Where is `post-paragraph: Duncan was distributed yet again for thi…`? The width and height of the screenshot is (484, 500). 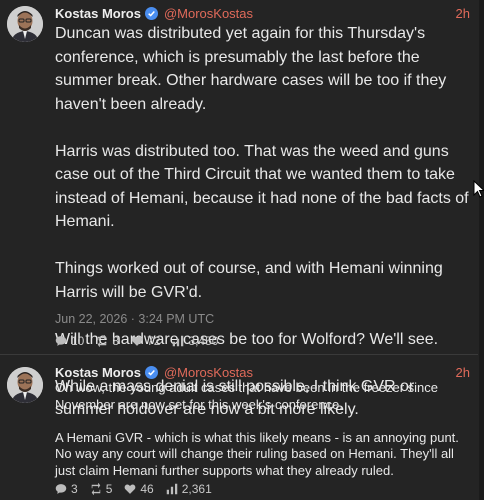 post-paragraph: Duncan was distributed yet again for thi… is located at coordinates (251, 69).